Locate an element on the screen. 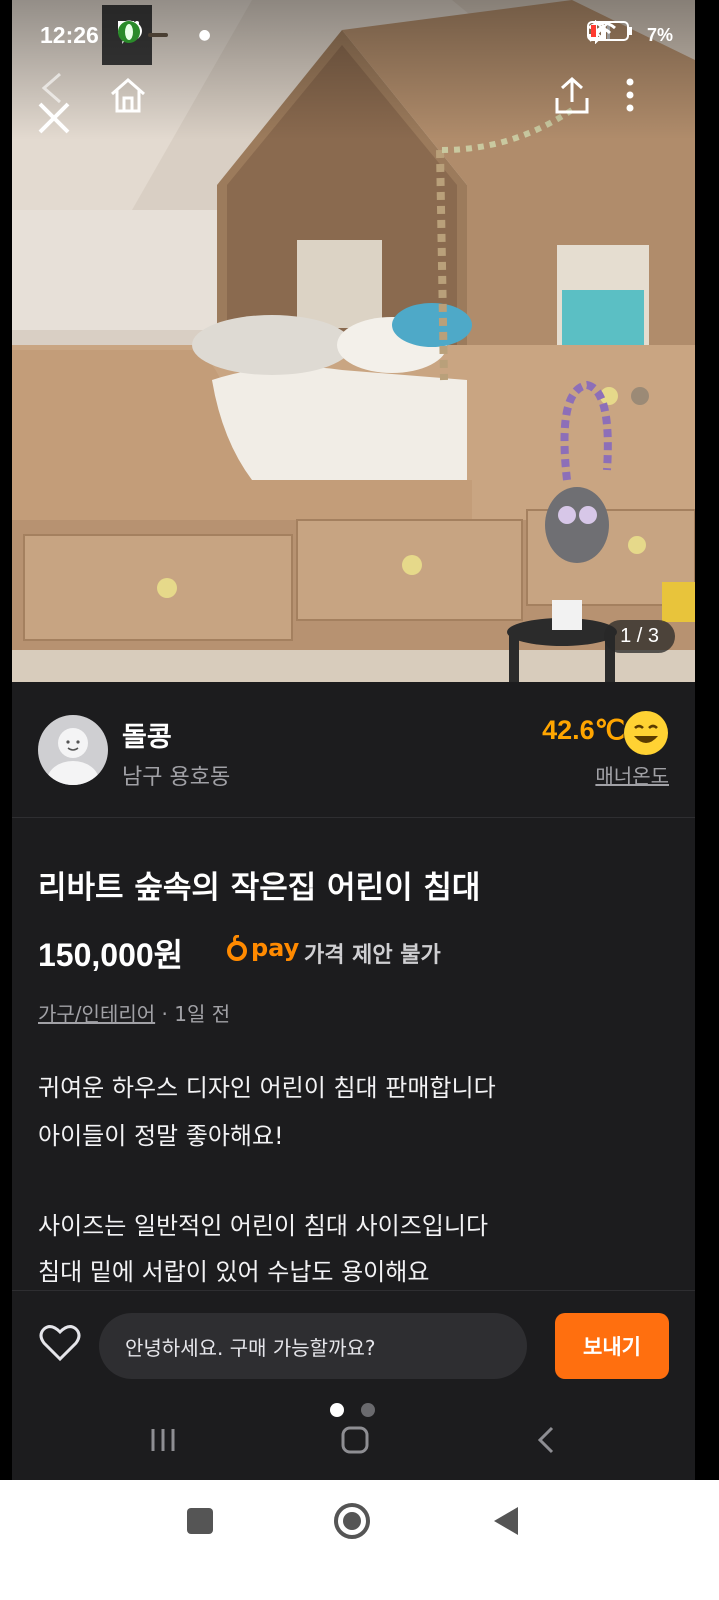 The image size is (719, 1600). product-meta: 가구/인테리어 · 1일 전 is located at coordinates (134, 1012).